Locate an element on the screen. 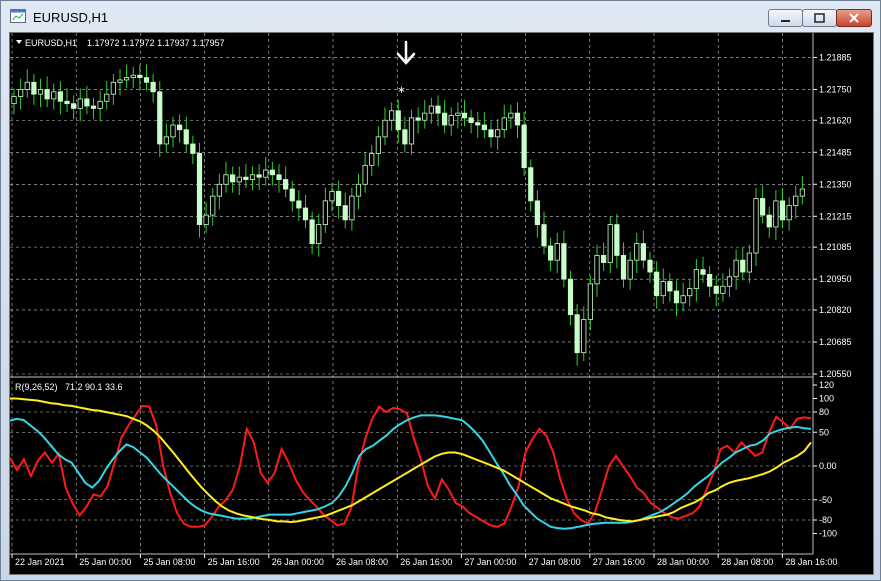 The image size is (881, 581). close-icon is located at coordinates (854, 18).